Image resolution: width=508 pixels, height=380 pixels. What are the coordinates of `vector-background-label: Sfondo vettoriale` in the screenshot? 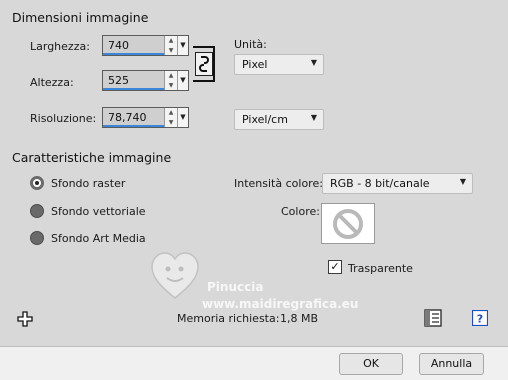 It's located at (98, 211).